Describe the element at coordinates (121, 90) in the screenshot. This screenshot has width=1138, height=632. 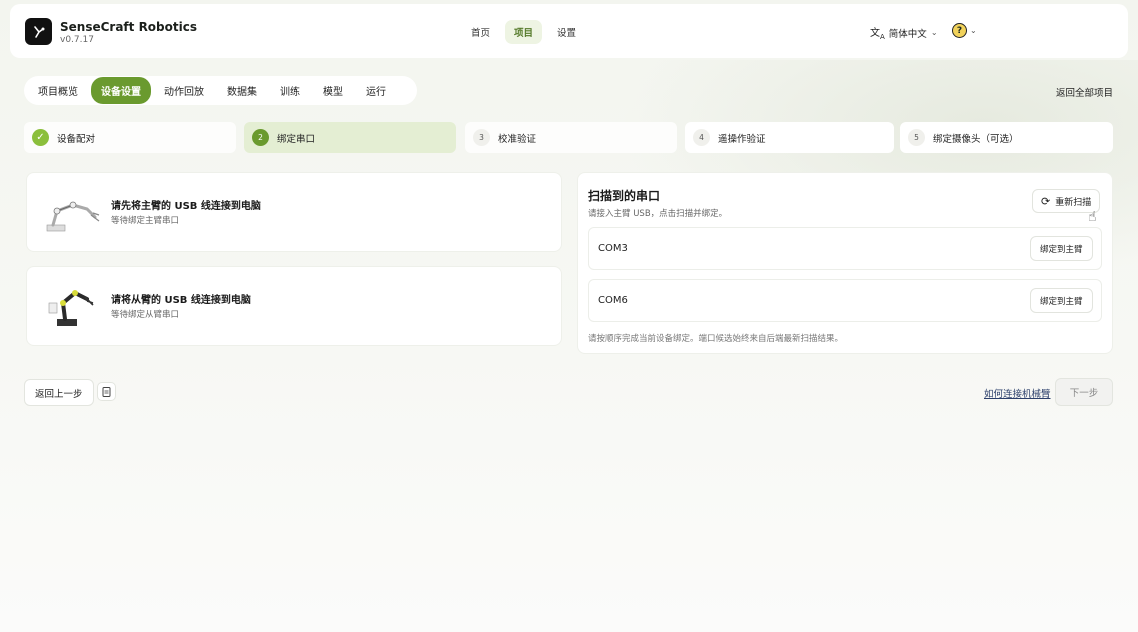
I see `tab-device-setup: 设备设置` at that location.